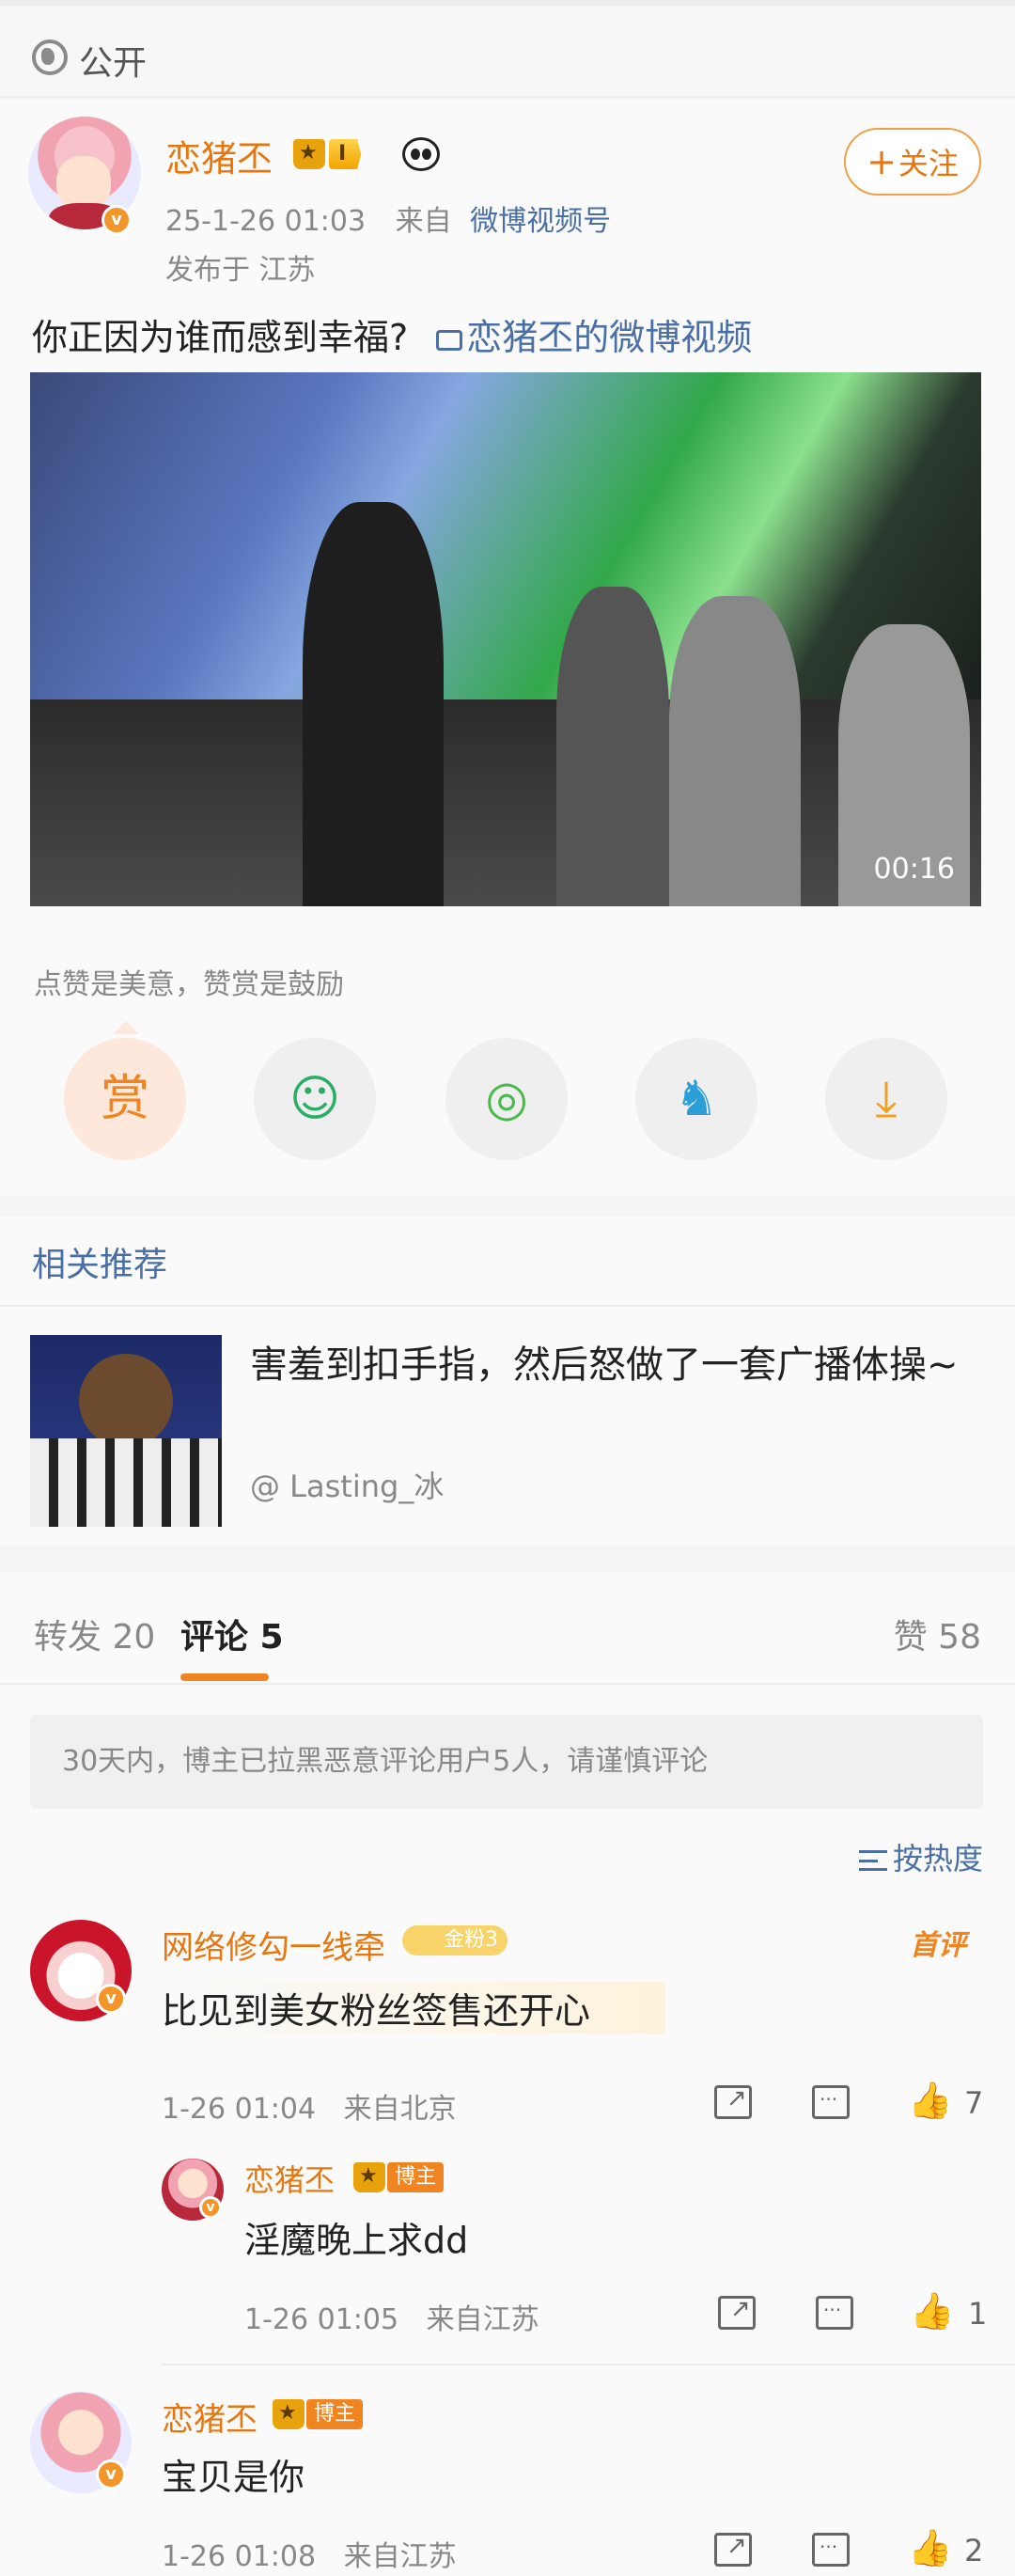 The width and height of the screenshot is (1015, 2576). Describe the element at coordinates (540, 222) in the screenshot. I see `source-link: 微博视频号` at that location.